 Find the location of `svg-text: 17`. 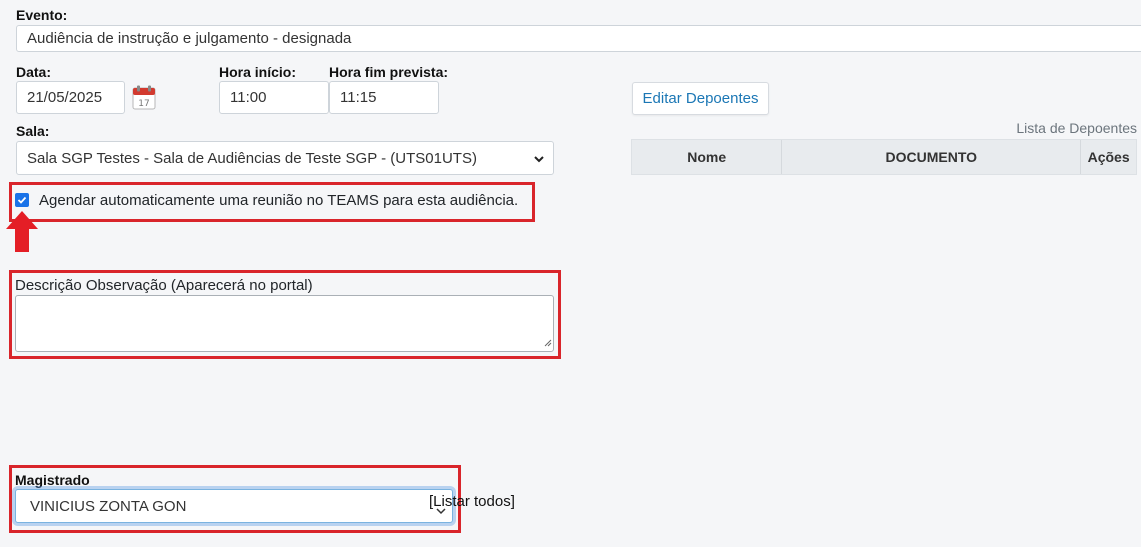

svg-text: 17 is located at coordinates (143, 104).